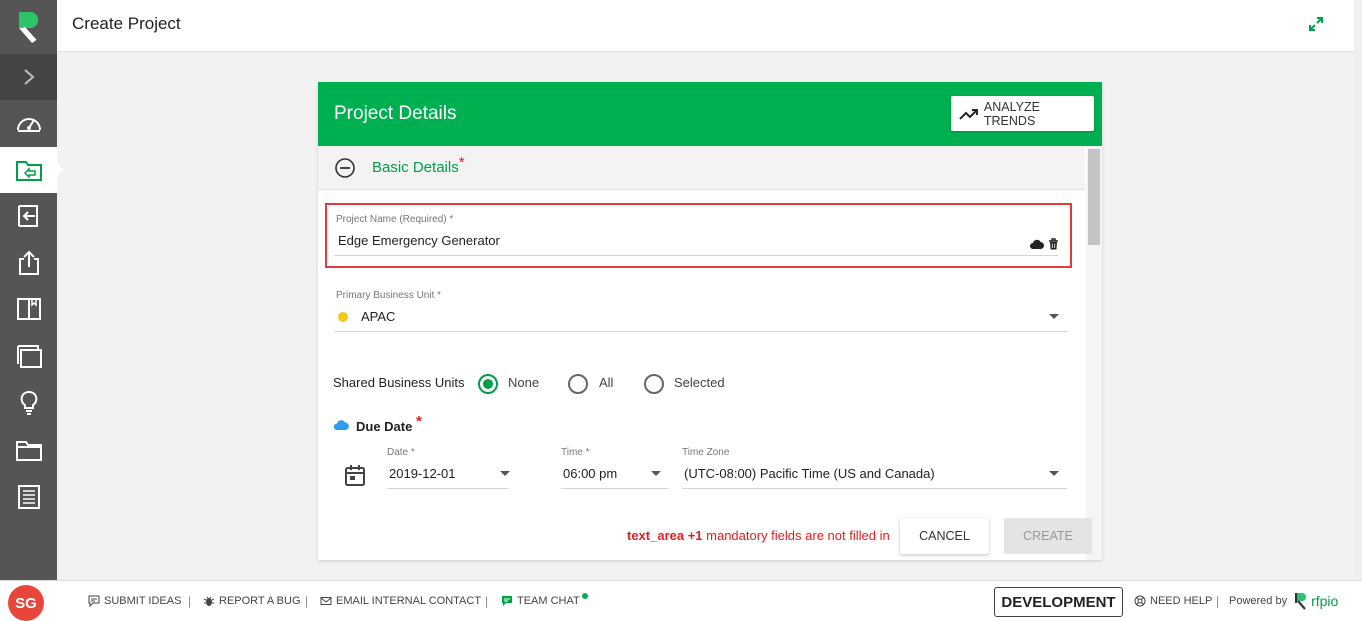  What do you see at coordinates (26, 603) in the screenshot?
I see `avatar: SG` at bounding box center [26, 603].